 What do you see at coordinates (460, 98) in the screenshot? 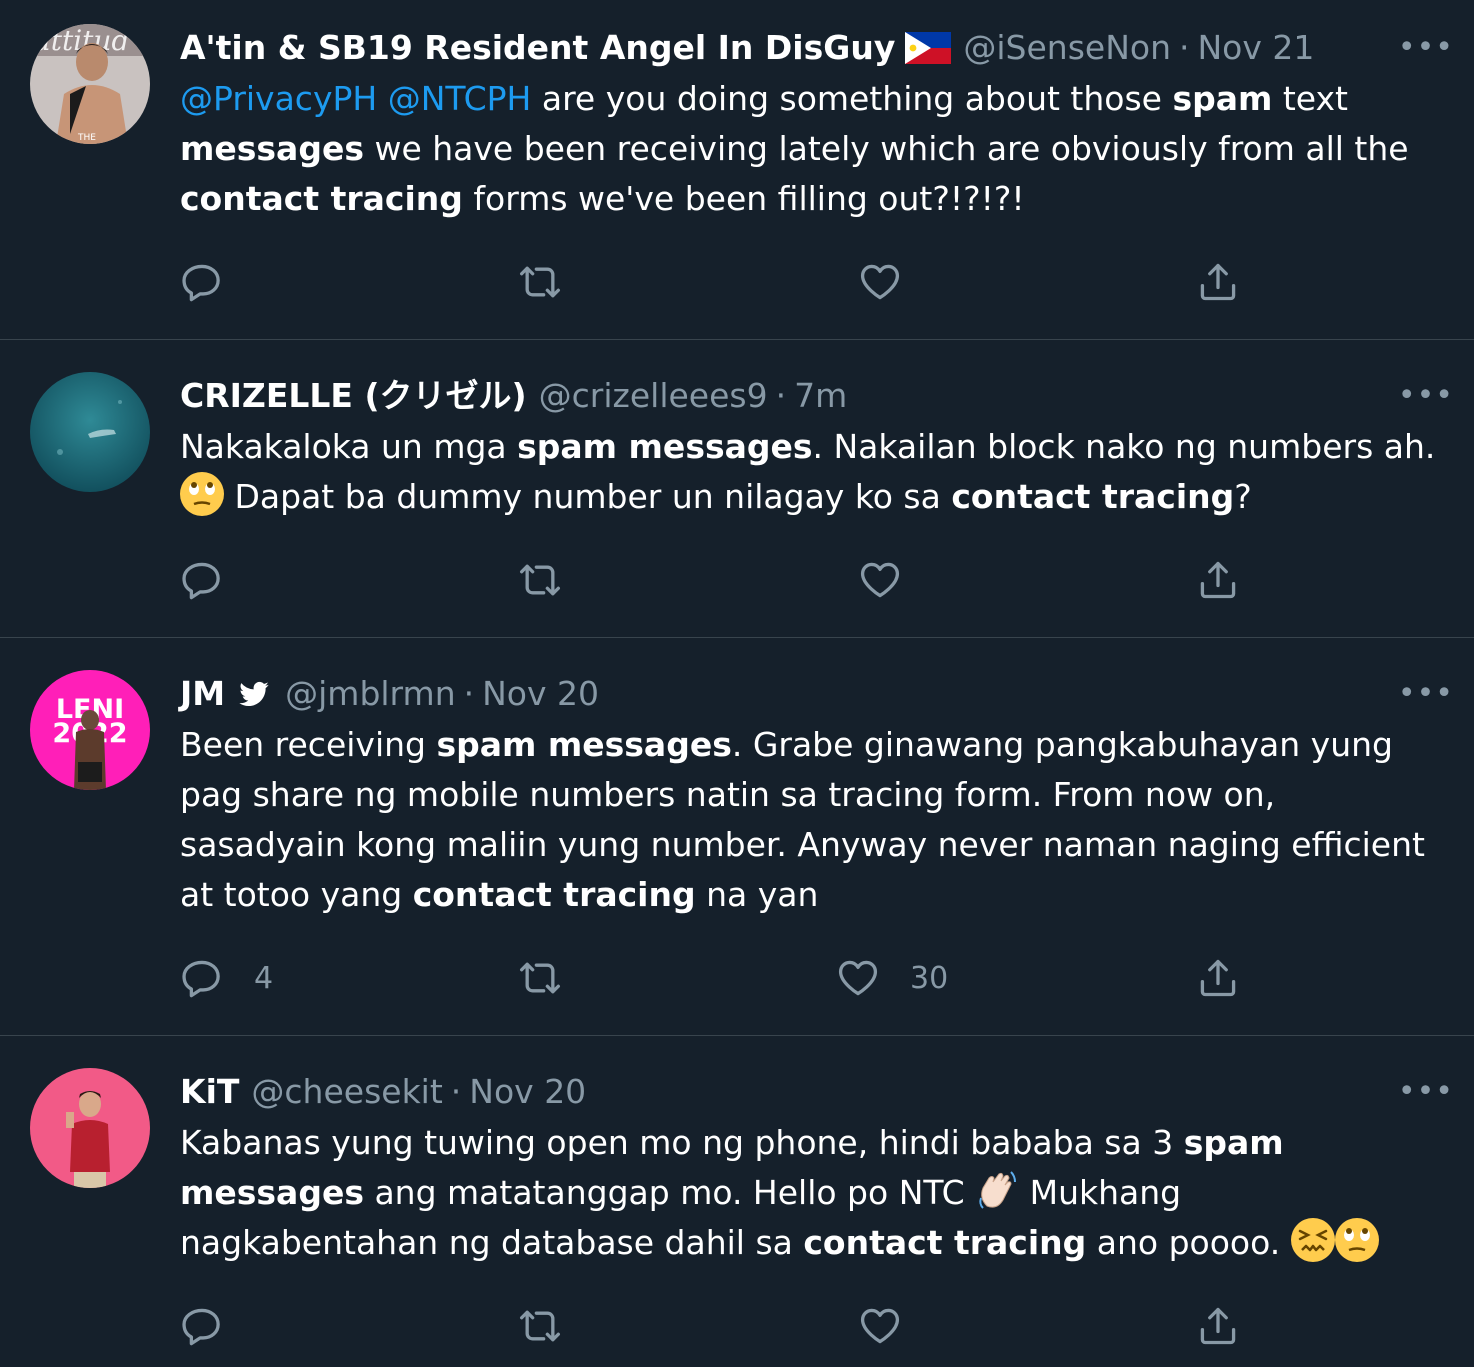
I see `mention-link: @NTCPH` at bounding box center [460, 98].